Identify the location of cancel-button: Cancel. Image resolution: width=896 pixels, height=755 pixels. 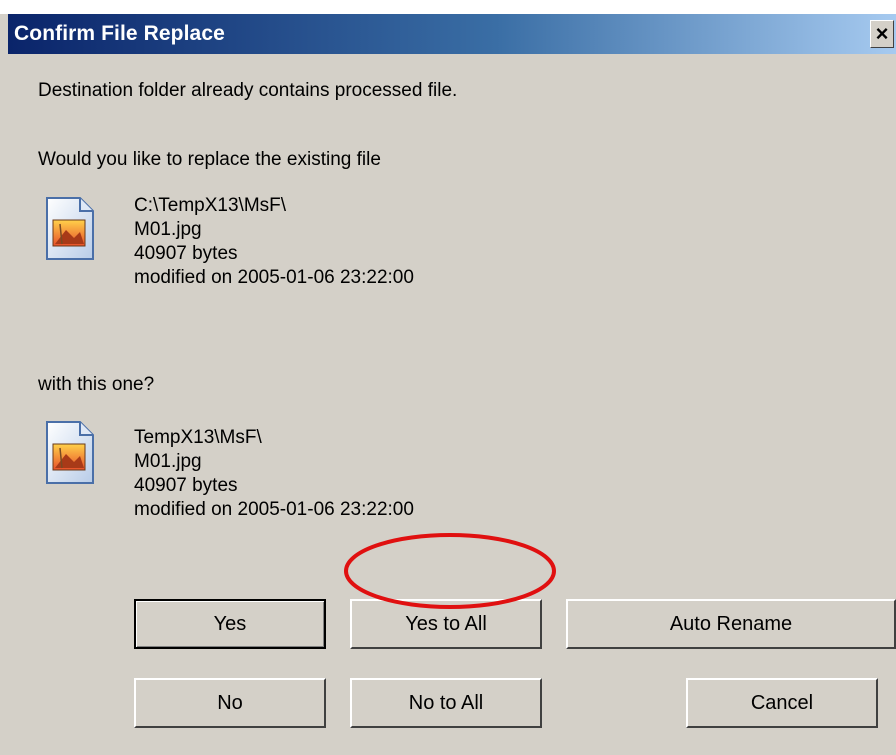
(782, 703).